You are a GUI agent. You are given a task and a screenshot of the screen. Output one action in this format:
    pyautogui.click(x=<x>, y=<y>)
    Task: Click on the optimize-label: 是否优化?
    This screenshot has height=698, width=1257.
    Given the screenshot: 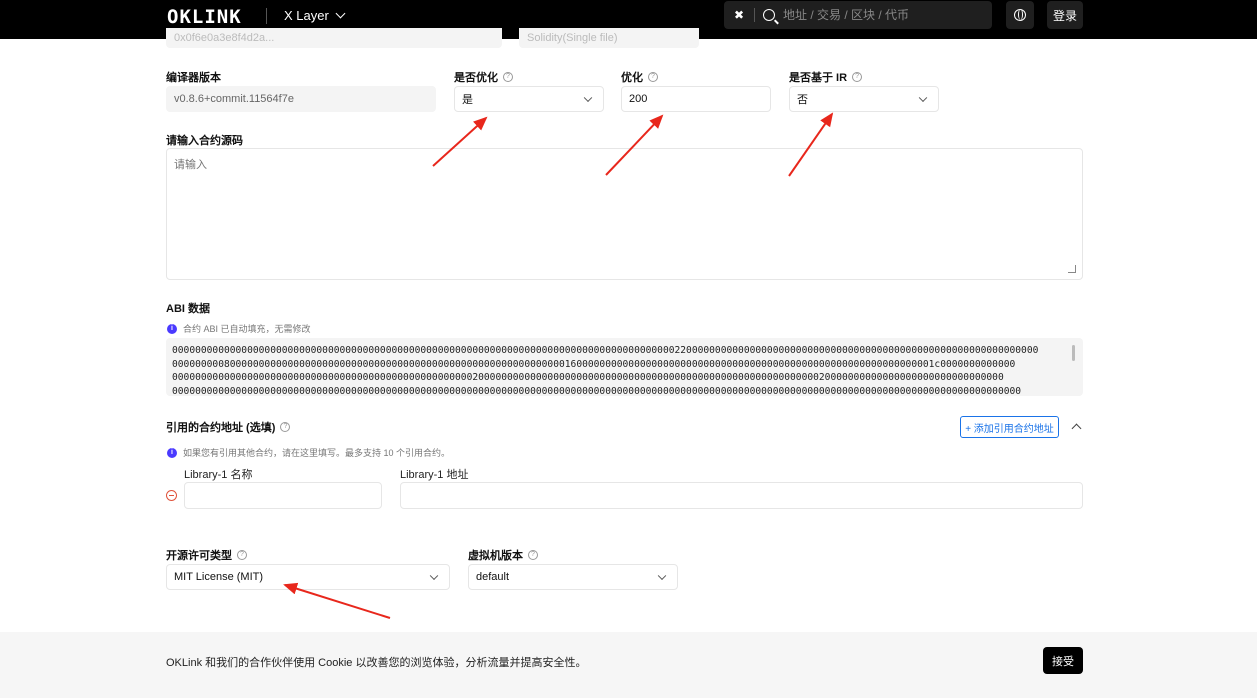 What is the action you would take?
    pyautogui.click(x=483, y=77)
    